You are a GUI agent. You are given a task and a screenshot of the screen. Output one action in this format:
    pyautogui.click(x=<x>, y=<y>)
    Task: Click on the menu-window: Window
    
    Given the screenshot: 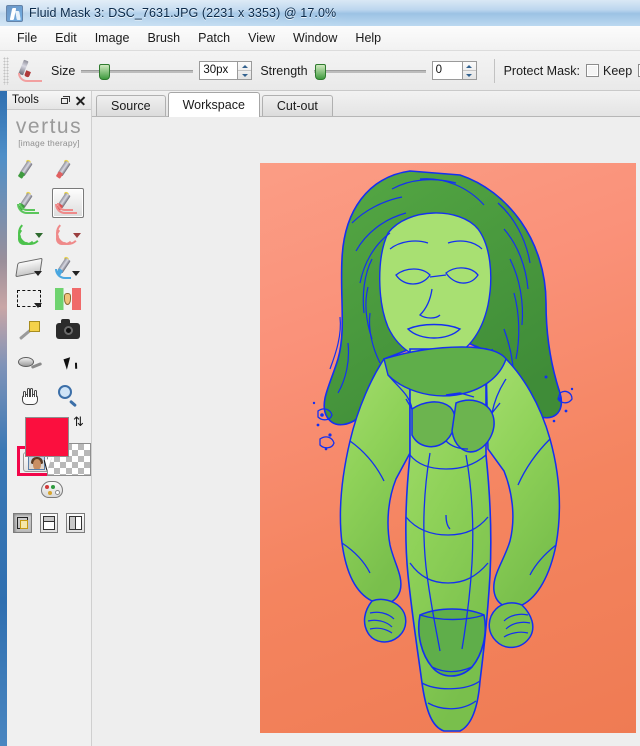 What is the action you would take?
    pyautogui.click(x=315, y=38)
    